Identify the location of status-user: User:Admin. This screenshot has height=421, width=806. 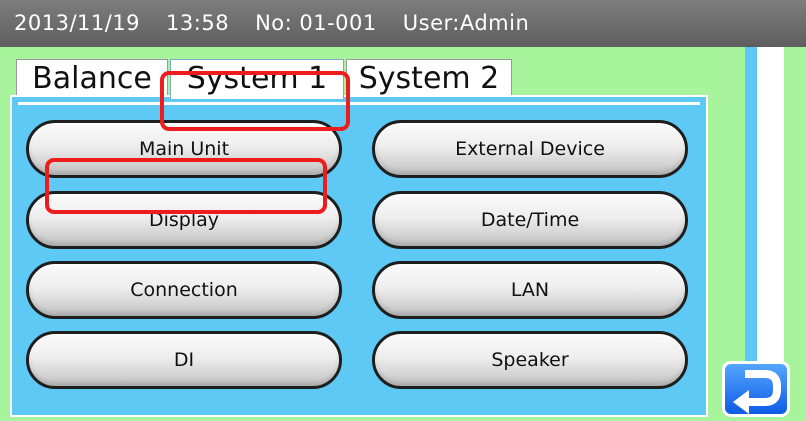
(466, 23).